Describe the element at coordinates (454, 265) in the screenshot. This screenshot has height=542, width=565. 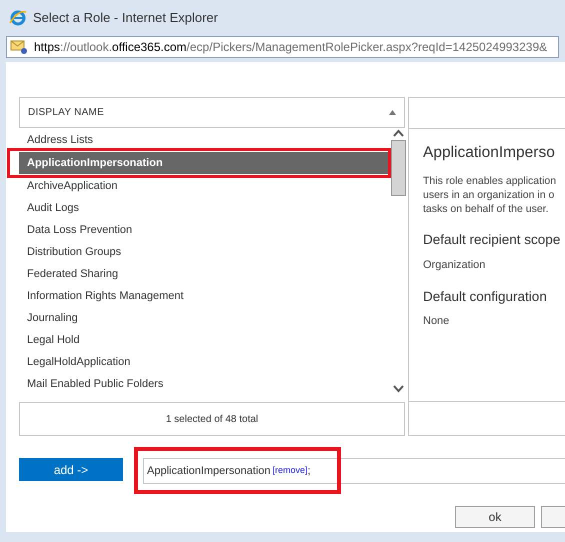
I see `section-value: Organization` at that location.